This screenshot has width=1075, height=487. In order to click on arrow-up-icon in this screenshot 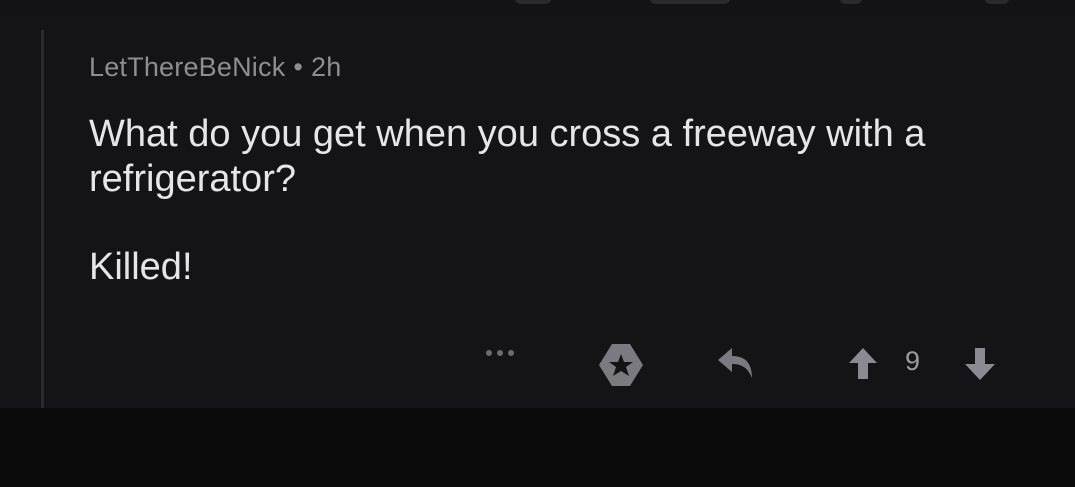, I will do `click(863, 363)`.